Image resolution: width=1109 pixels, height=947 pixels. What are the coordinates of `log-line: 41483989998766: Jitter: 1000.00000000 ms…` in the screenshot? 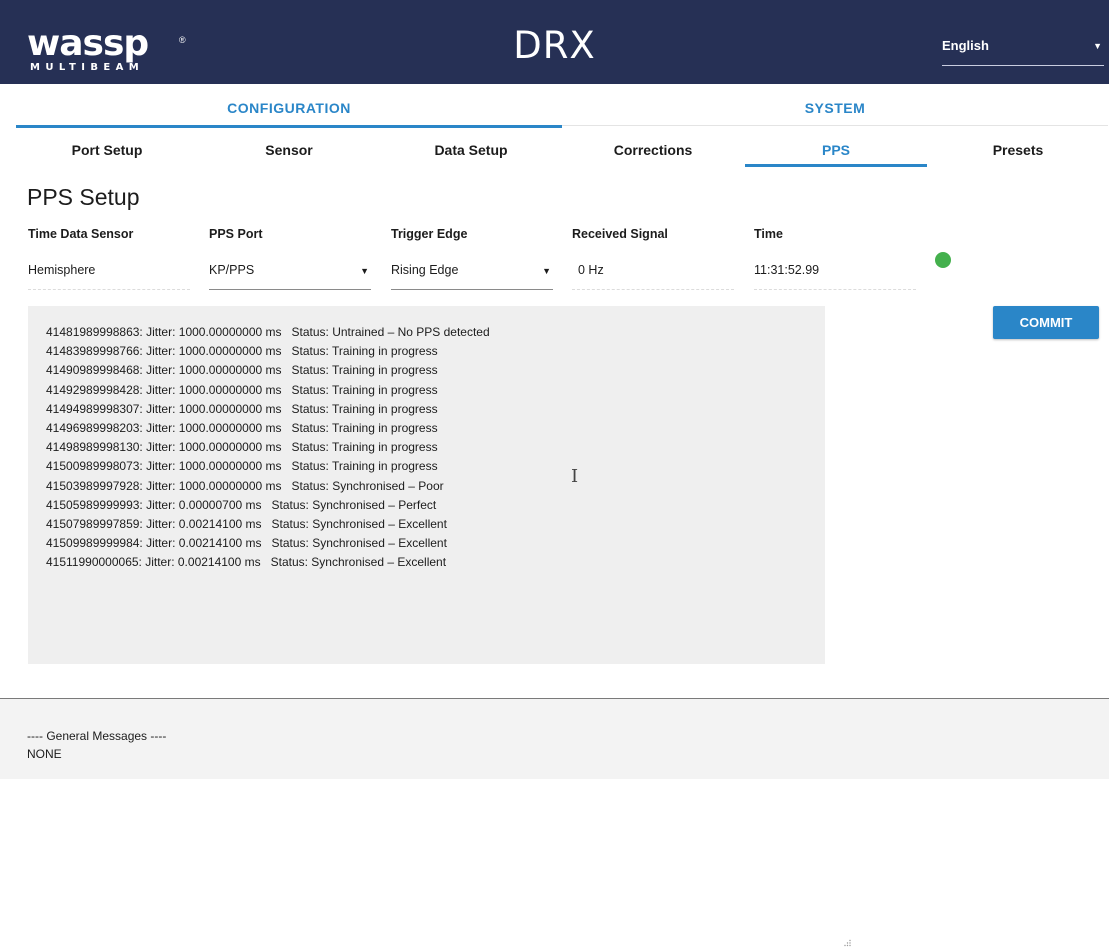 It's located at (242, 351).